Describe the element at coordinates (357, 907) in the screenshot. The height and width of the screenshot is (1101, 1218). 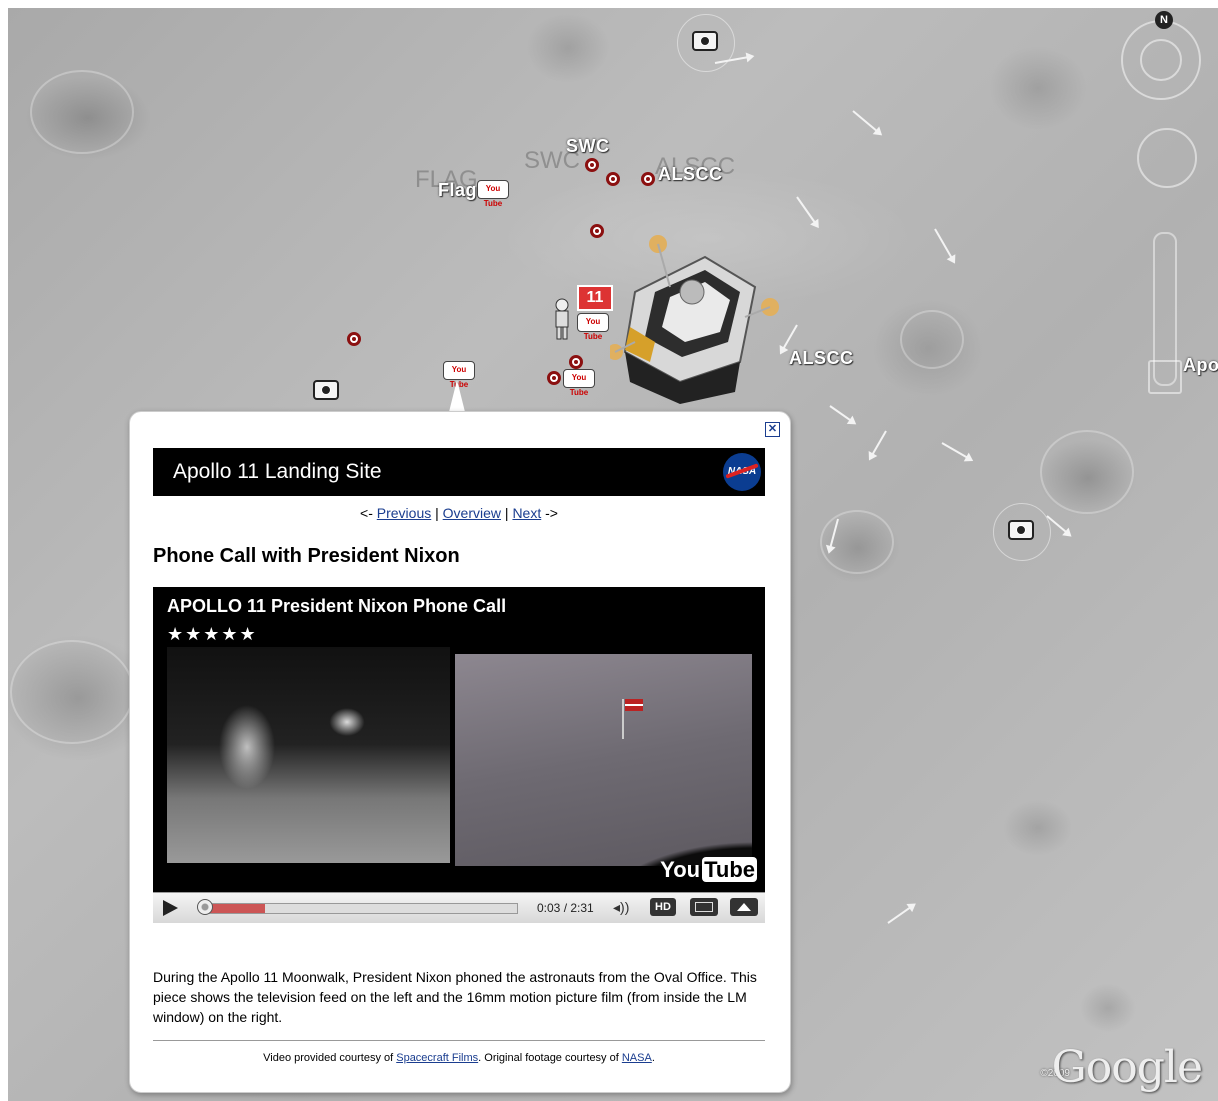
I see `progress-bar` at that location.